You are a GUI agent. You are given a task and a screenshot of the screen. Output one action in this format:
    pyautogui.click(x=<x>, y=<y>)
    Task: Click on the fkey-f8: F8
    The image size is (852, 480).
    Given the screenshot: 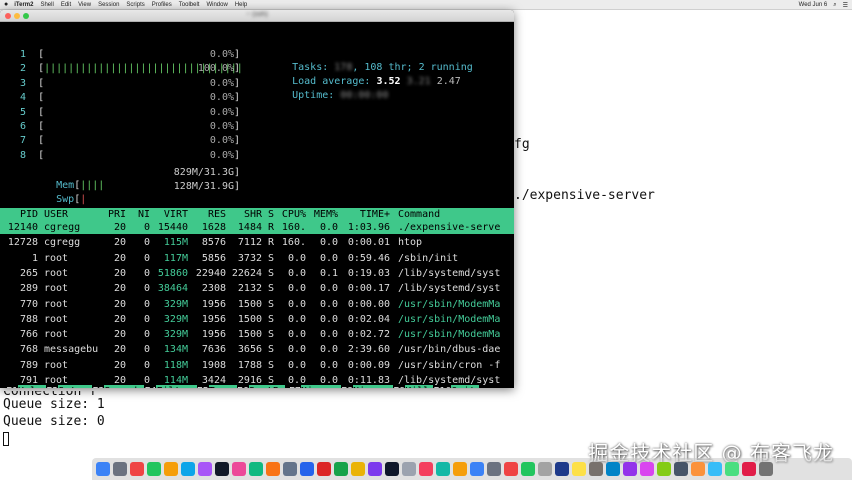 What is the action you would take?
    pyautogui.click(x=347, y=386)
    